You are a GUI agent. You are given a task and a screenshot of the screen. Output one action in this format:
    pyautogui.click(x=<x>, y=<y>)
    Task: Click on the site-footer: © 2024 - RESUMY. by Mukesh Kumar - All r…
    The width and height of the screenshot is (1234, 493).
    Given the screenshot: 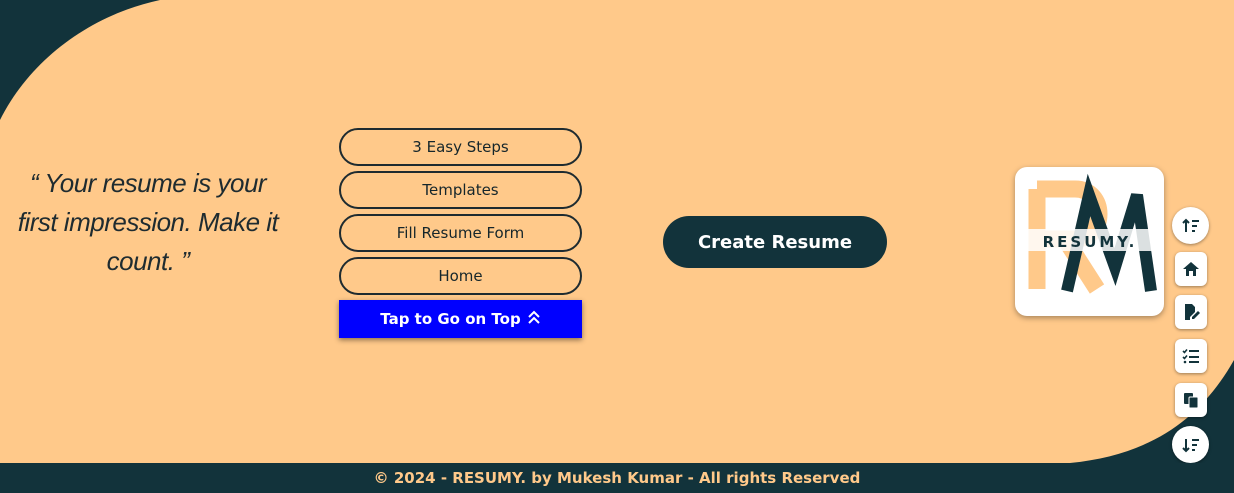 What is the action you would take?
    pyautogui.click(x=617, y=478)
    